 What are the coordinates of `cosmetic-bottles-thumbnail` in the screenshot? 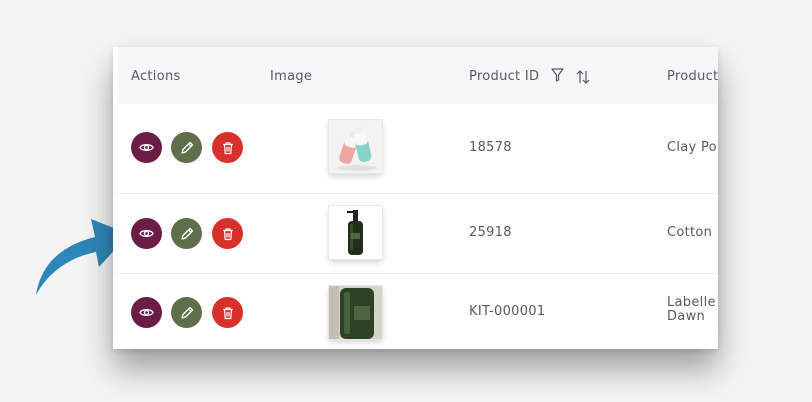 It's located at (355, 146).